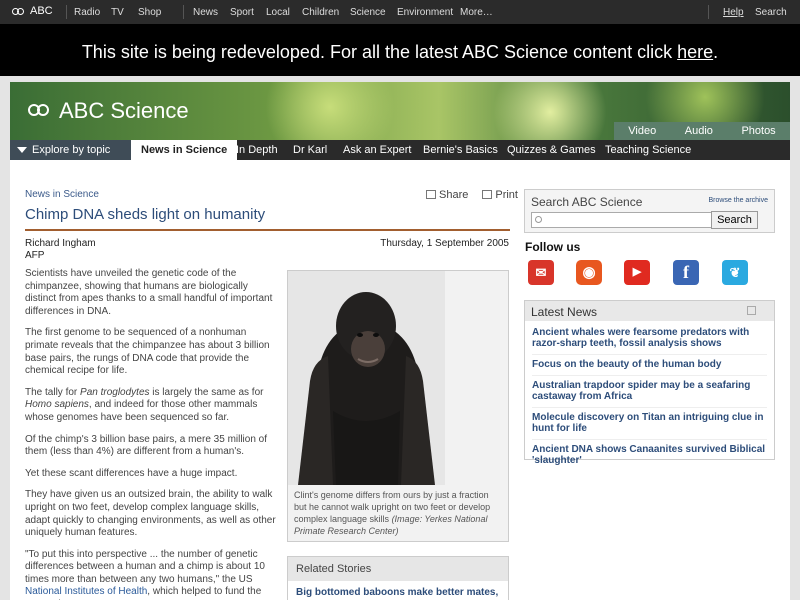 The image size is (800, 600). What do you see at coordinates (35, 255) in the screenshot?
I see `agency: AFP` at bounding box center [35, 255].